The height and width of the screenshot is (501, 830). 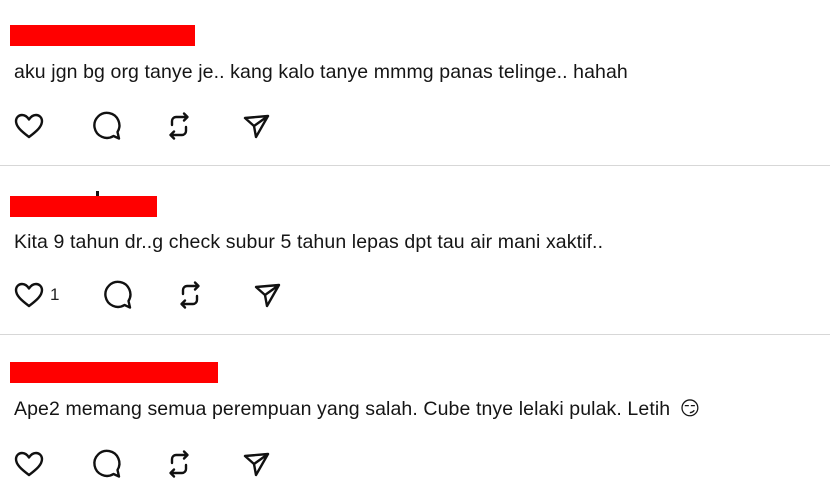 I want to click on like-button: 1, so click(x=35, y=295).